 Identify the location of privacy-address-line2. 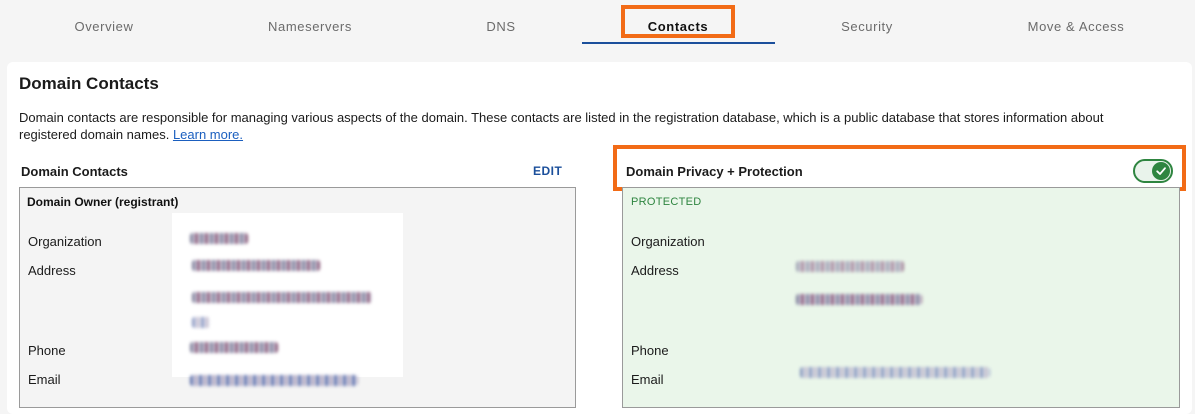
(859, 299).